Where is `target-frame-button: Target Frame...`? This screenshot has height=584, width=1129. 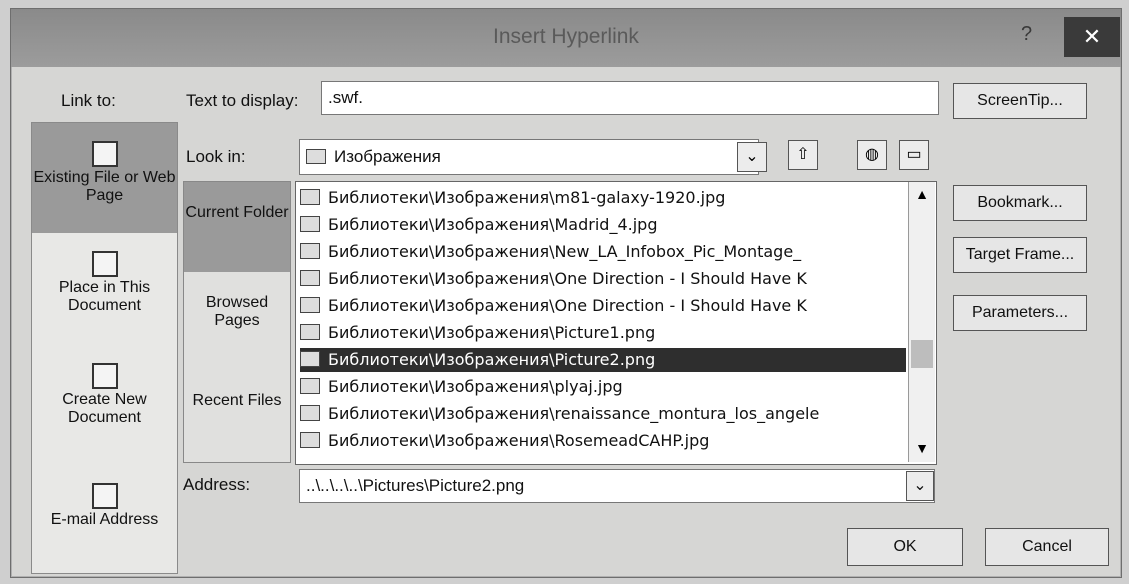
target-frame-button: Target Frame... is located at coordinates (1020, 255).